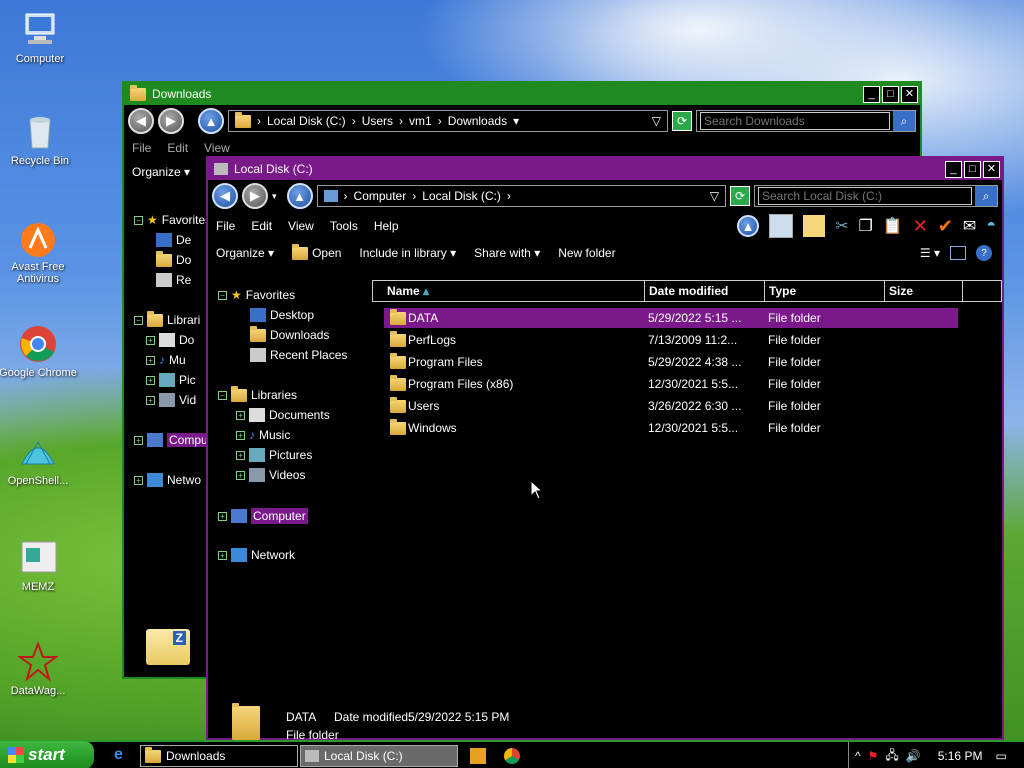 The image size is (1024, 768). Describe the element at coordinates (671, 340) in the screenshot. I see `file-row: PerfLogs 7/13/2009 11:2... File folder` at that location.